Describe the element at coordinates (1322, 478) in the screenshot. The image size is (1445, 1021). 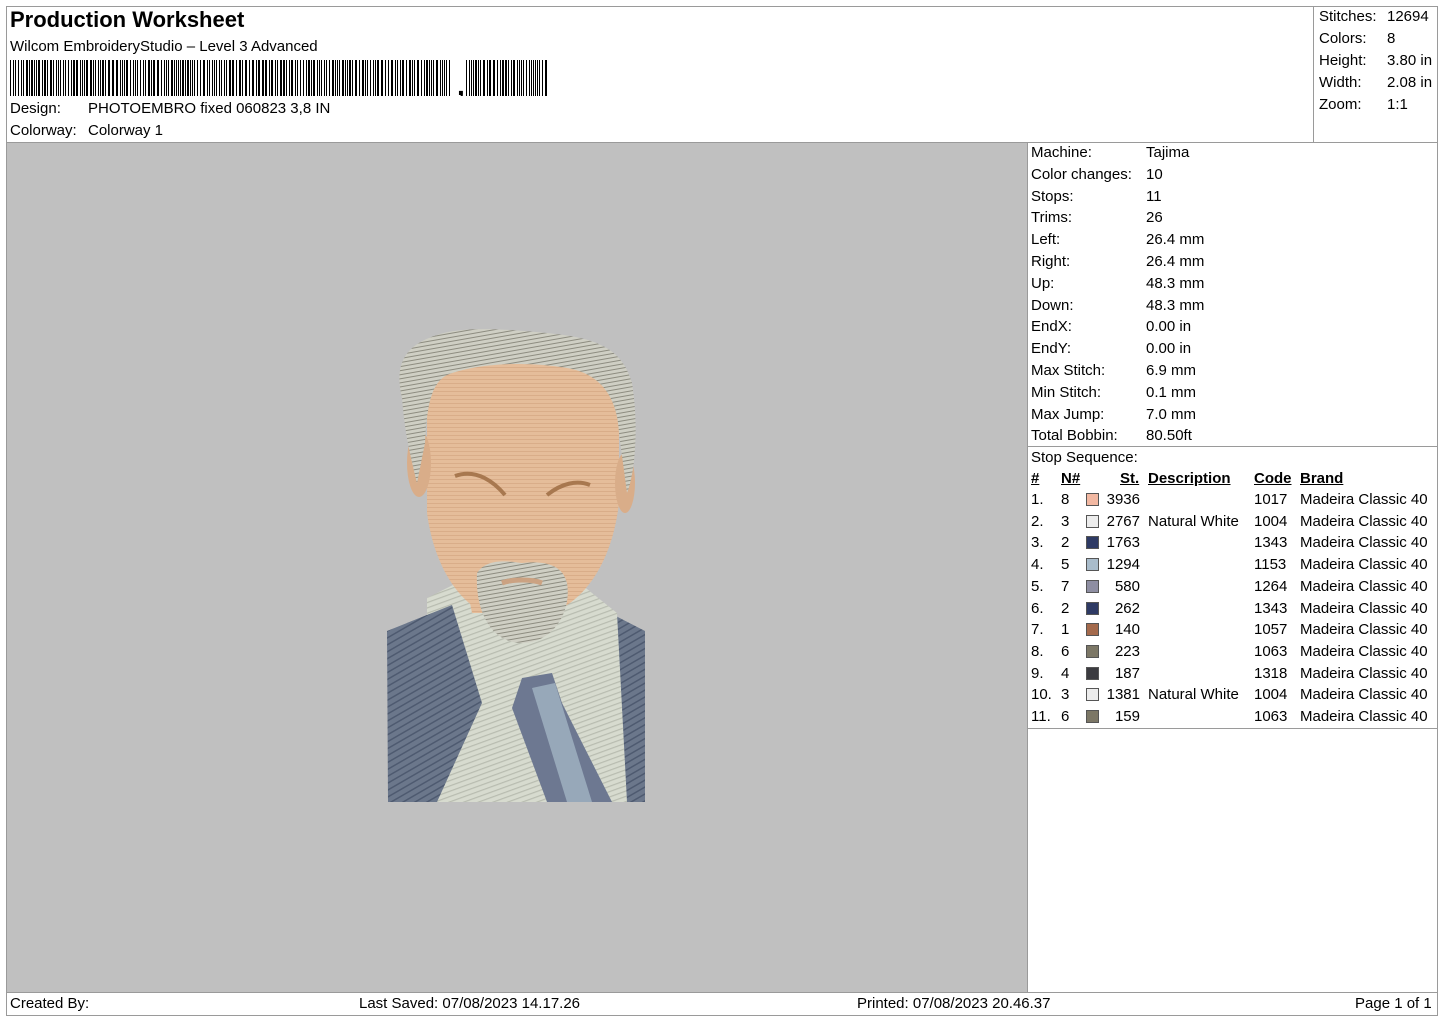
I see `col-brand-header: Brand` at that location.